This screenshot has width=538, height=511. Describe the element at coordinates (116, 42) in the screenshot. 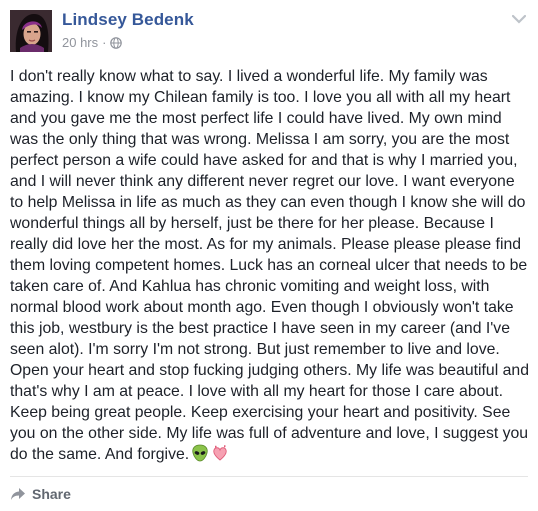

I see `globe-icon` at that location.